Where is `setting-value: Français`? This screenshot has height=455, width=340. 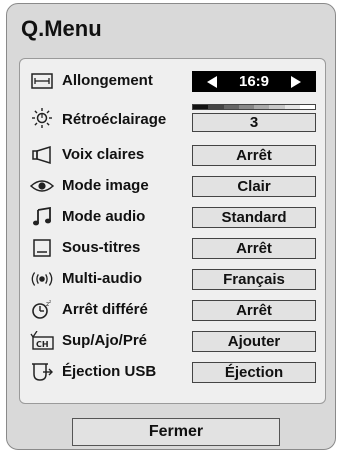 setting-value: Français is located at coordinates (254, 279).